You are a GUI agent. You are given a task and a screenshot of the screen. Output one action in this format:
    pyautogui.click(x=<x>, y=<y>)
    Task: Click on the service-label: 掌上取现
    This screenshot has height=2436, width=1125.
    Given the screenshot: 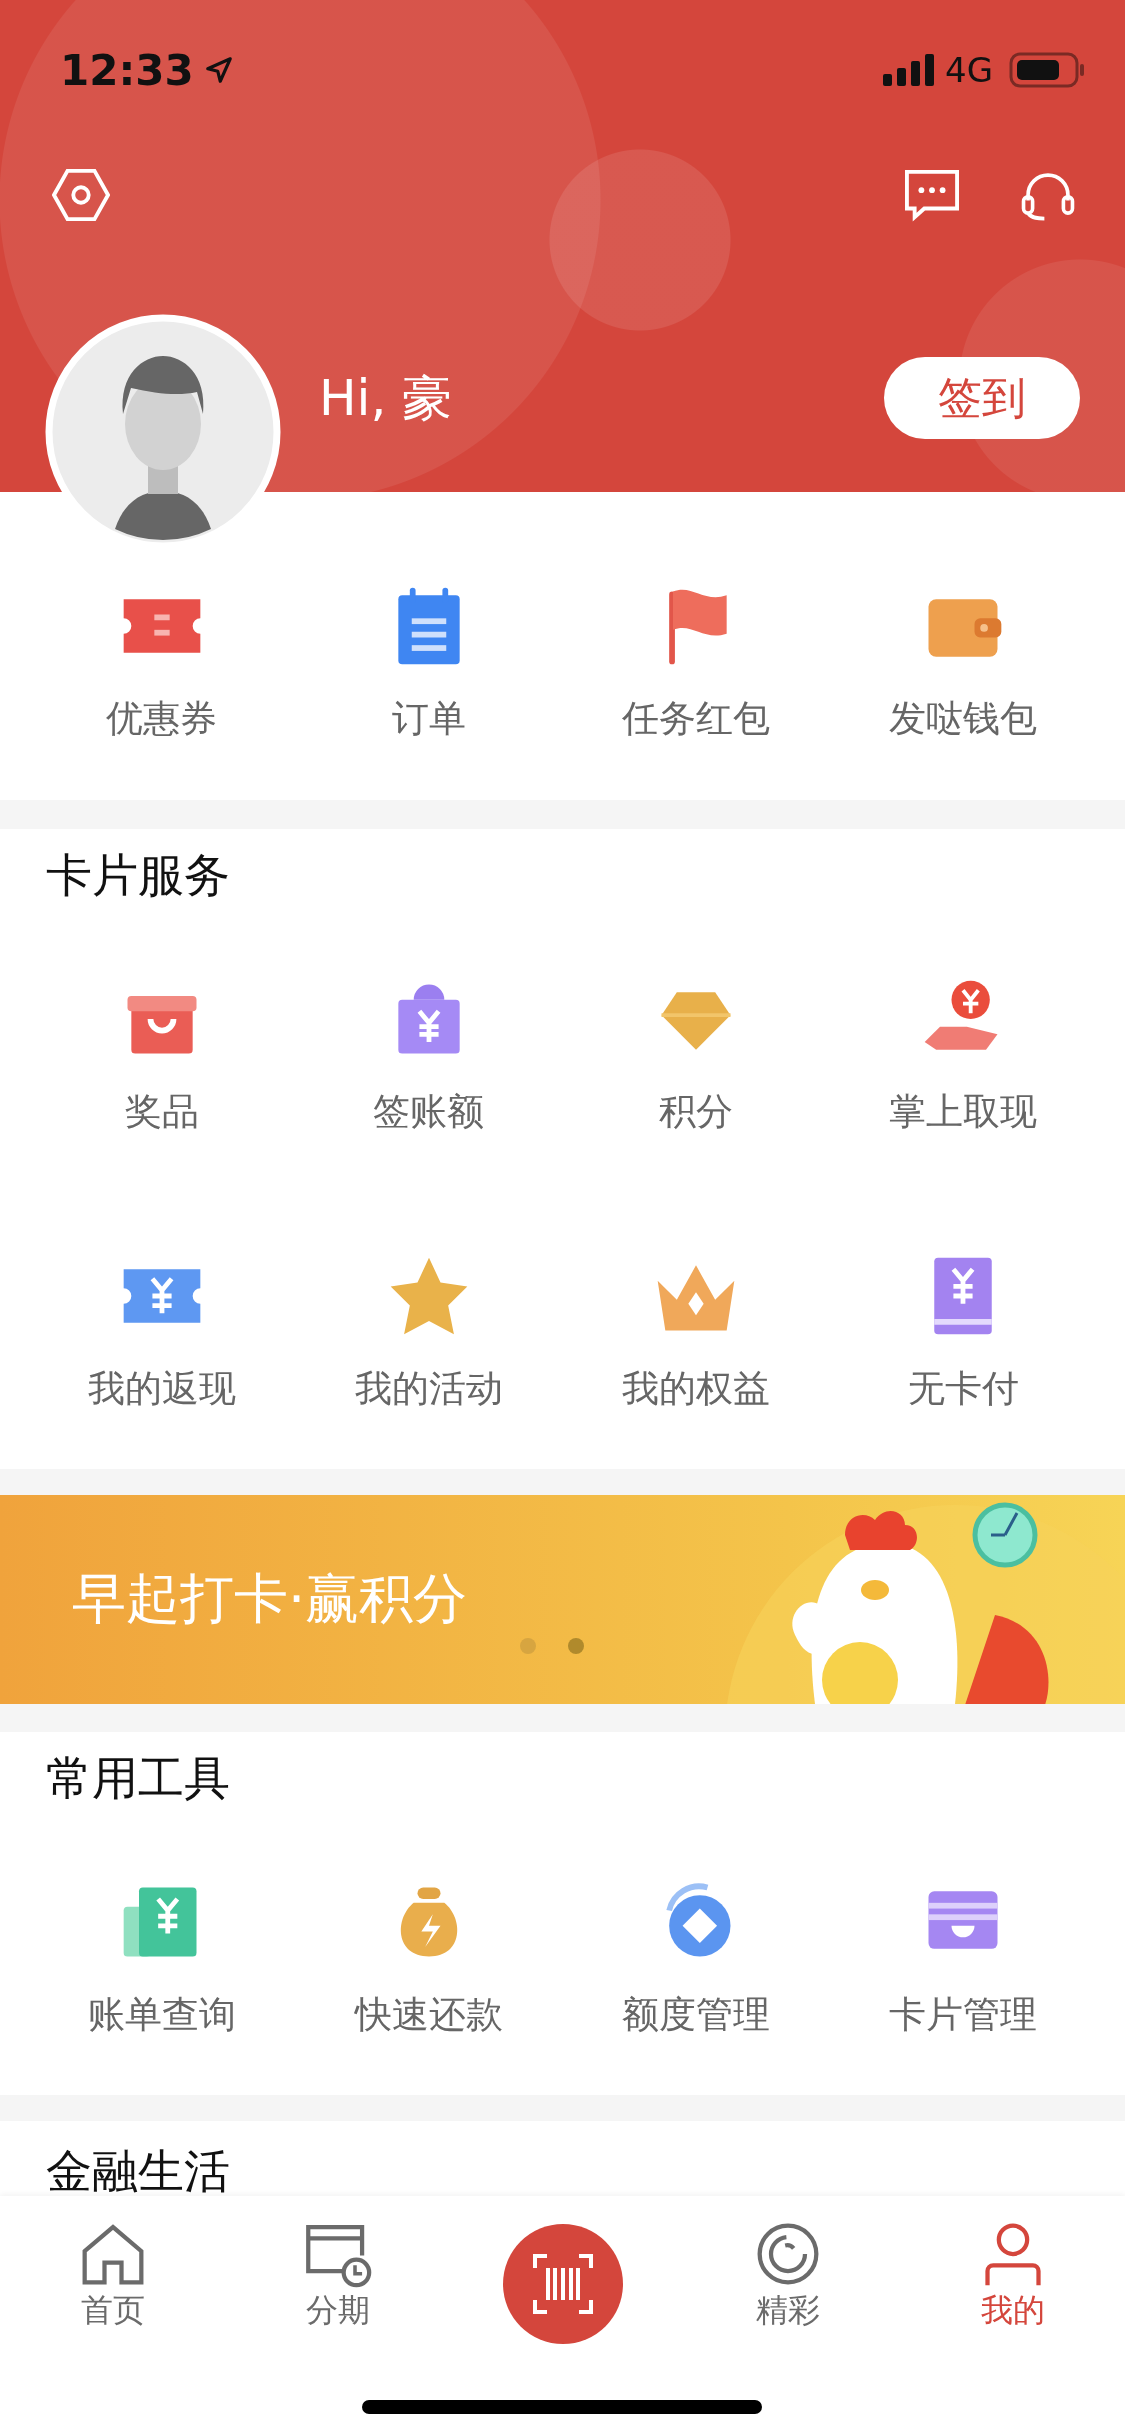 What is the action you would take?
    pyautogui.click(x=963, y=1112)
    